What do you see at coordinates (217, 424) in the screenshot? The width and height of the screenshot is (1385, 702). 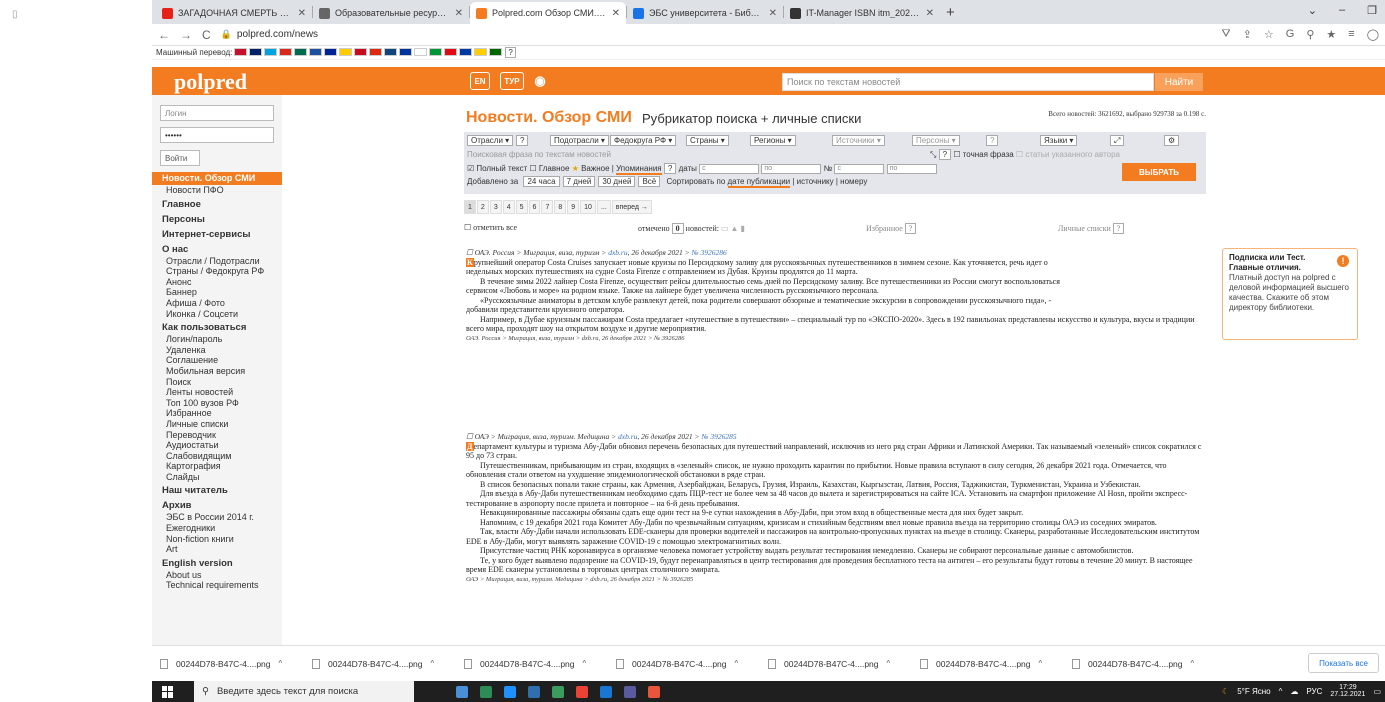 I see `sidebar-item: Личные списки` at bounding box center [217, 424].